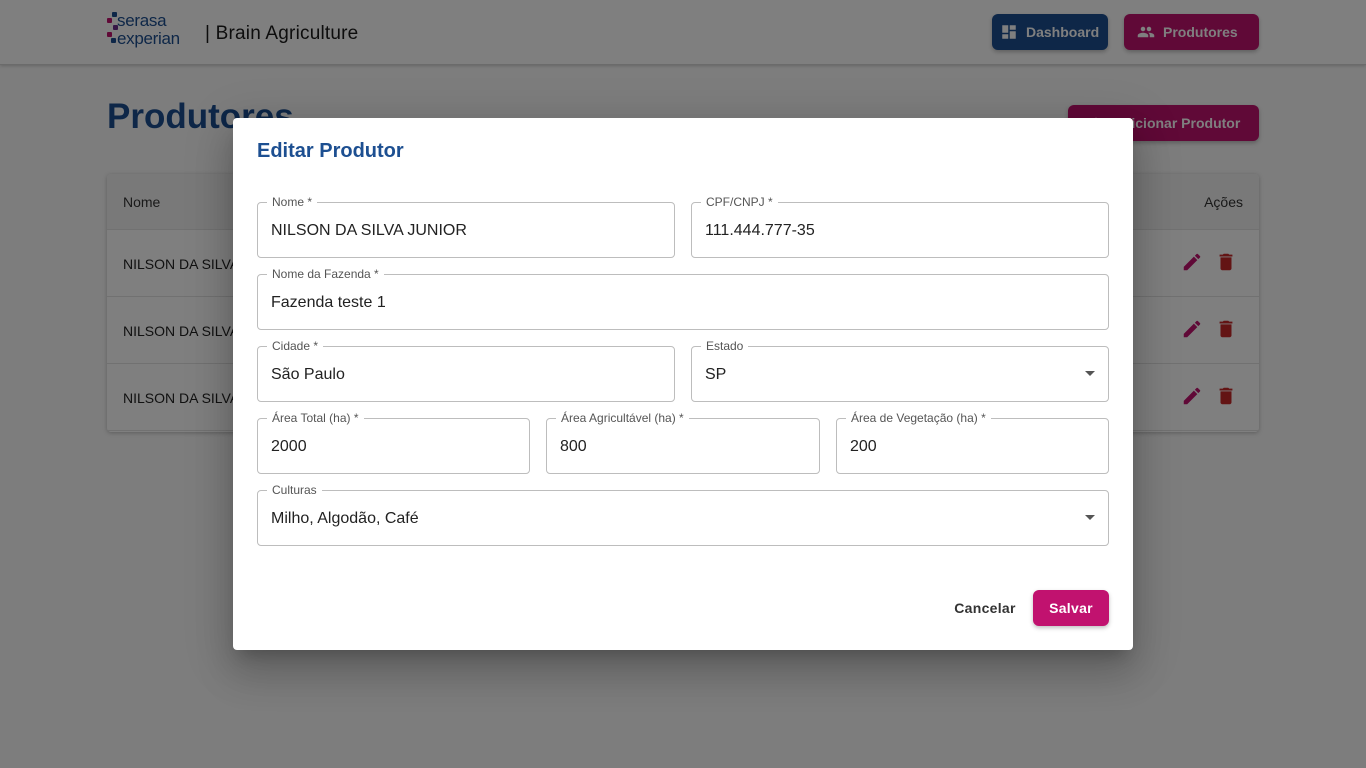  What do you see at coordinates (295, 346) in the screenshot?
I see `cidade-label: Cidade *` at bounding box center [295, 346].